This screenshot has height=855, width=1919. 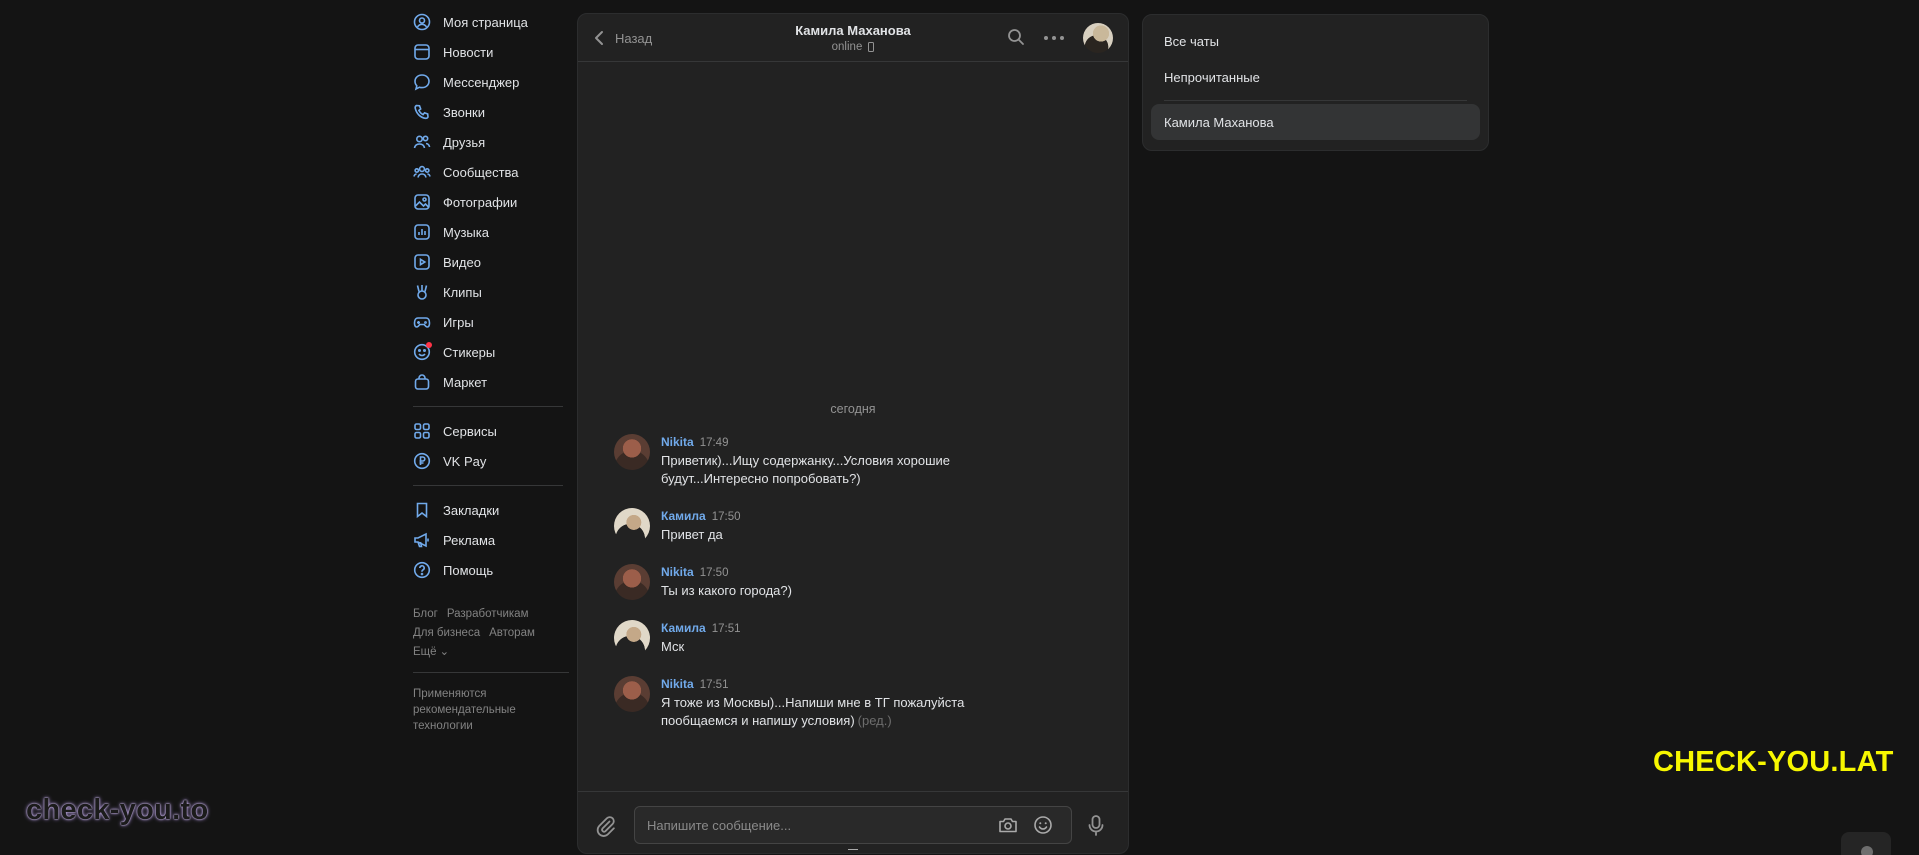 I want to click on message-input, so click(x=817, y=825).